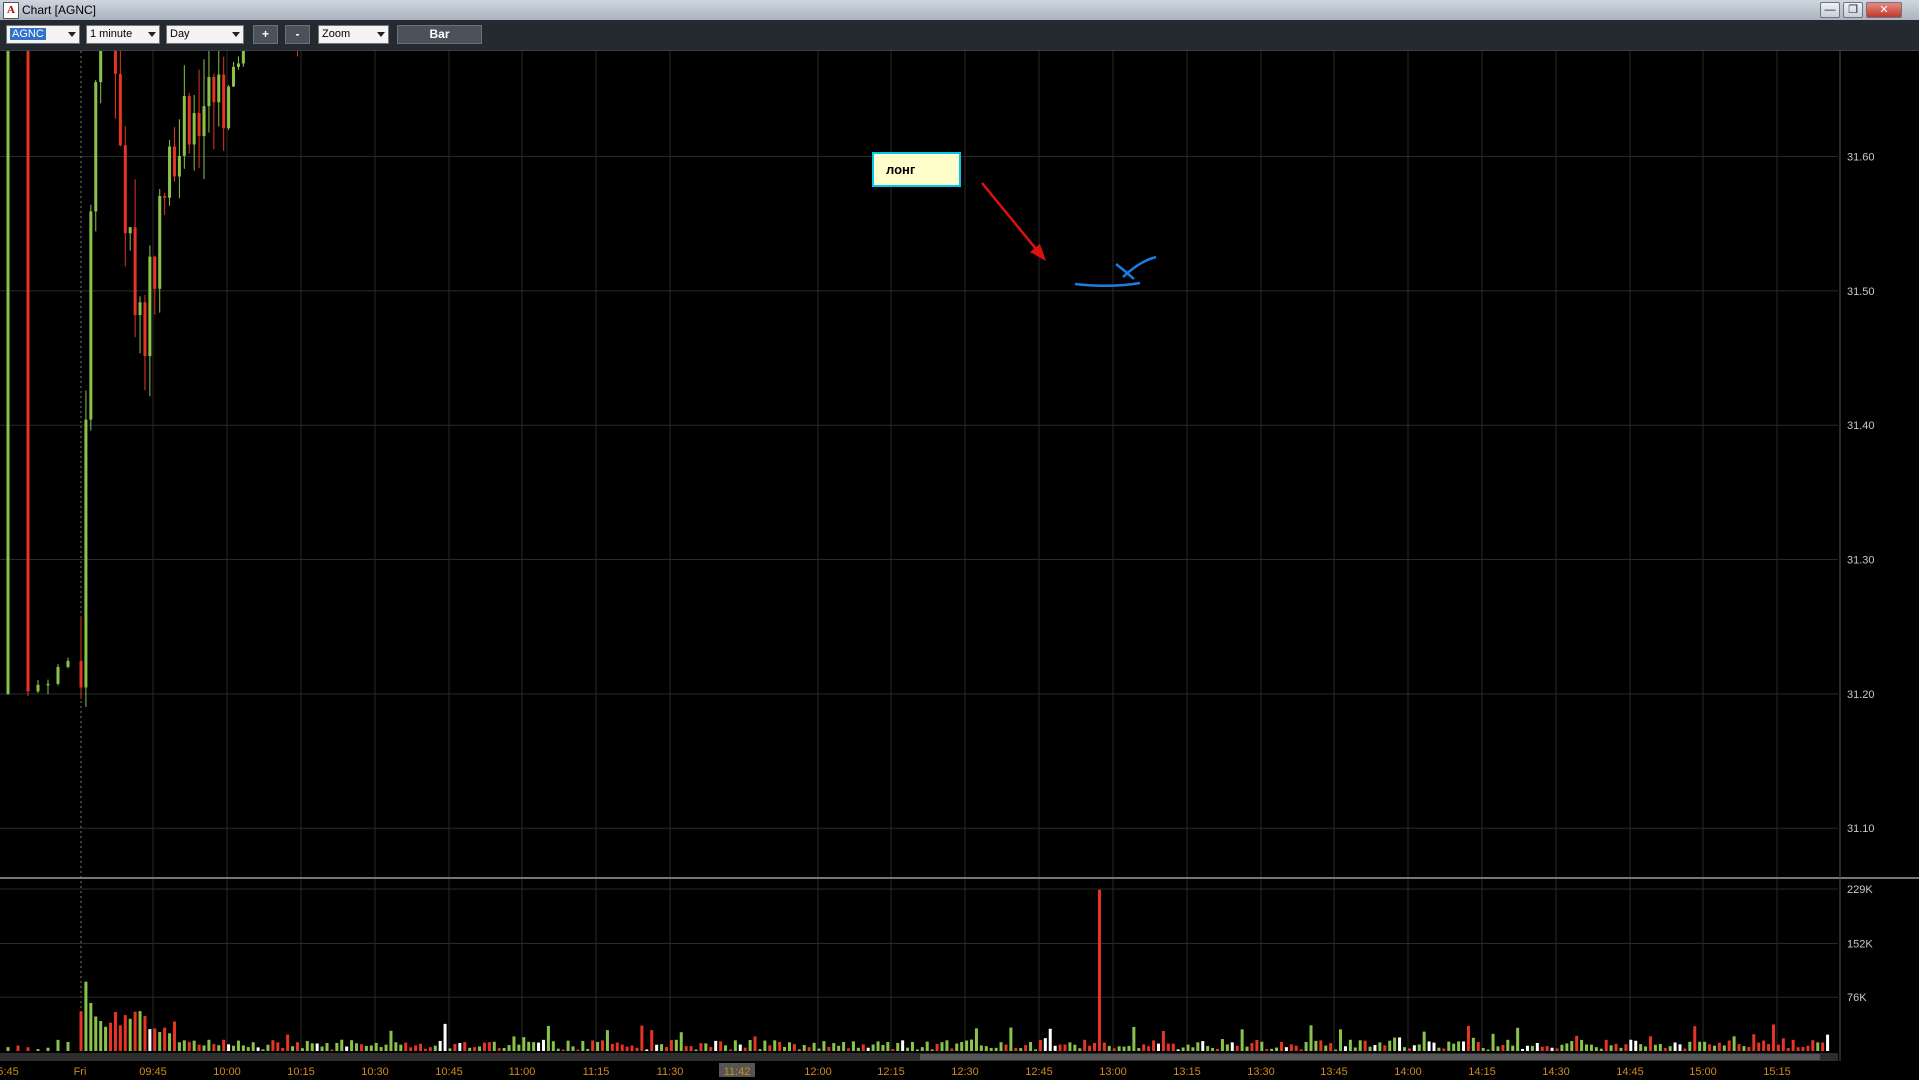 This screenshot has width=1919, height=1080. I want to click on symbol-dropdown: AGNC, so click(43, 34).